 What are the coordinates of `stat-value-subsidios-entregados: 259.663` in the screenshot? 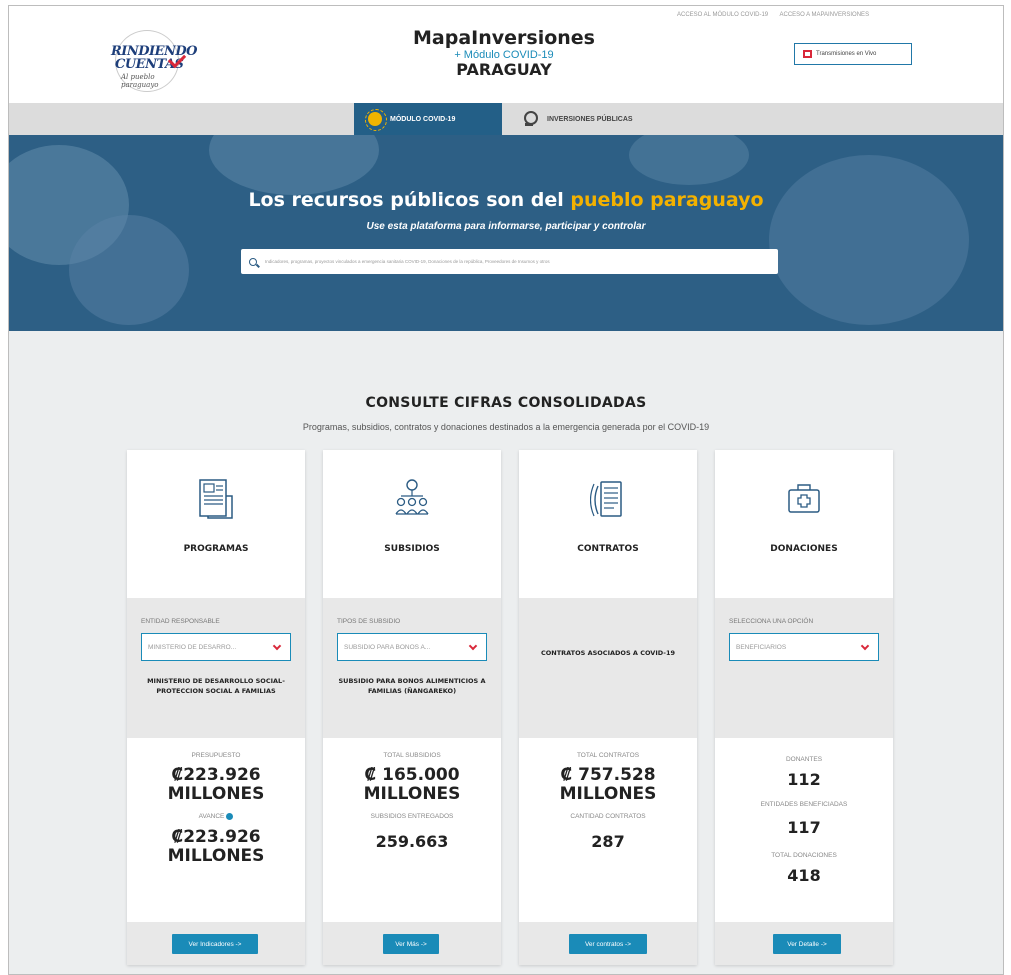 It's located at (412, 841).